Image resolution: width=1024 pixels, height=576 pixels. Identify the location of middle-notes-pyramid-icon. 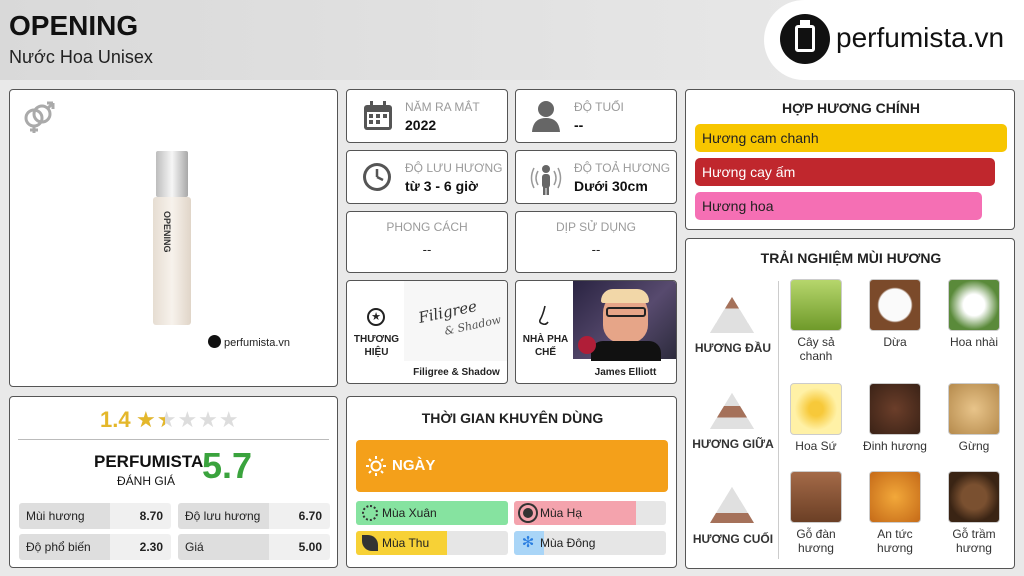
(732, 413).